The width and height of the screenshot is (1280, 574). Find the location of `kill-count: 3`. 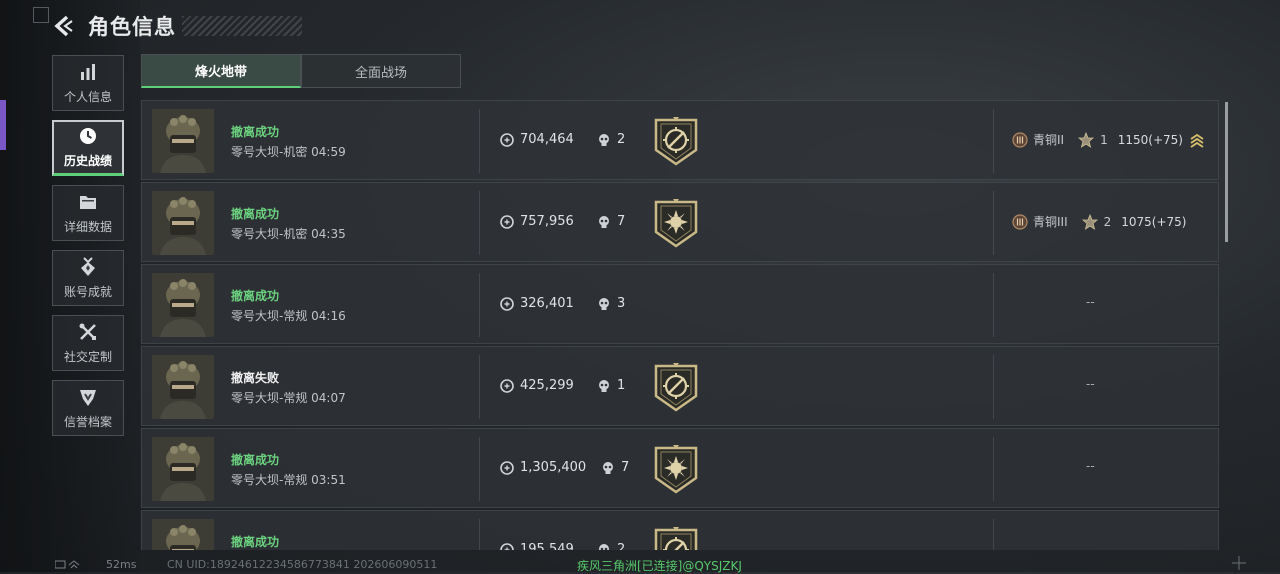

kill-count: 3 is located at coordinates (611, 303).